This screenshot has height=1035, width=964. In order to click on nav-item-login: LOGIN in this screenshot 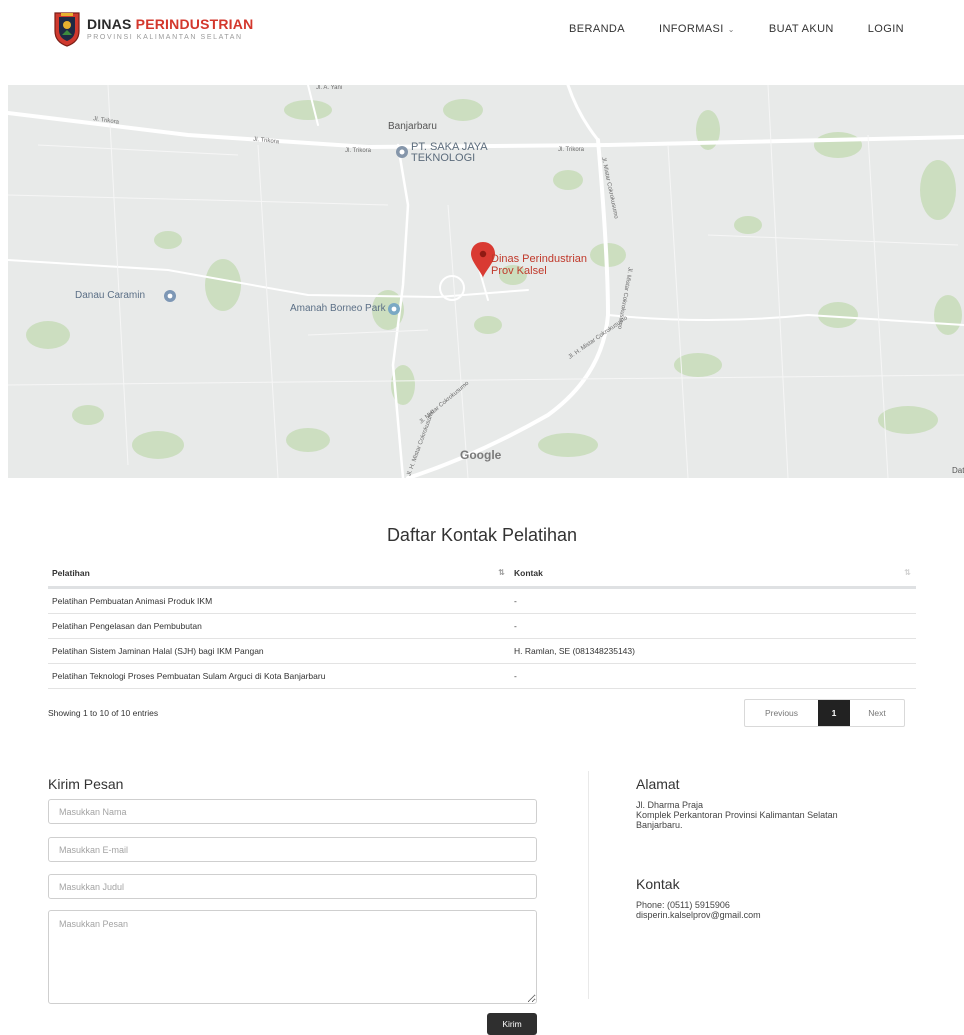, I will do `click(886, 29)`.